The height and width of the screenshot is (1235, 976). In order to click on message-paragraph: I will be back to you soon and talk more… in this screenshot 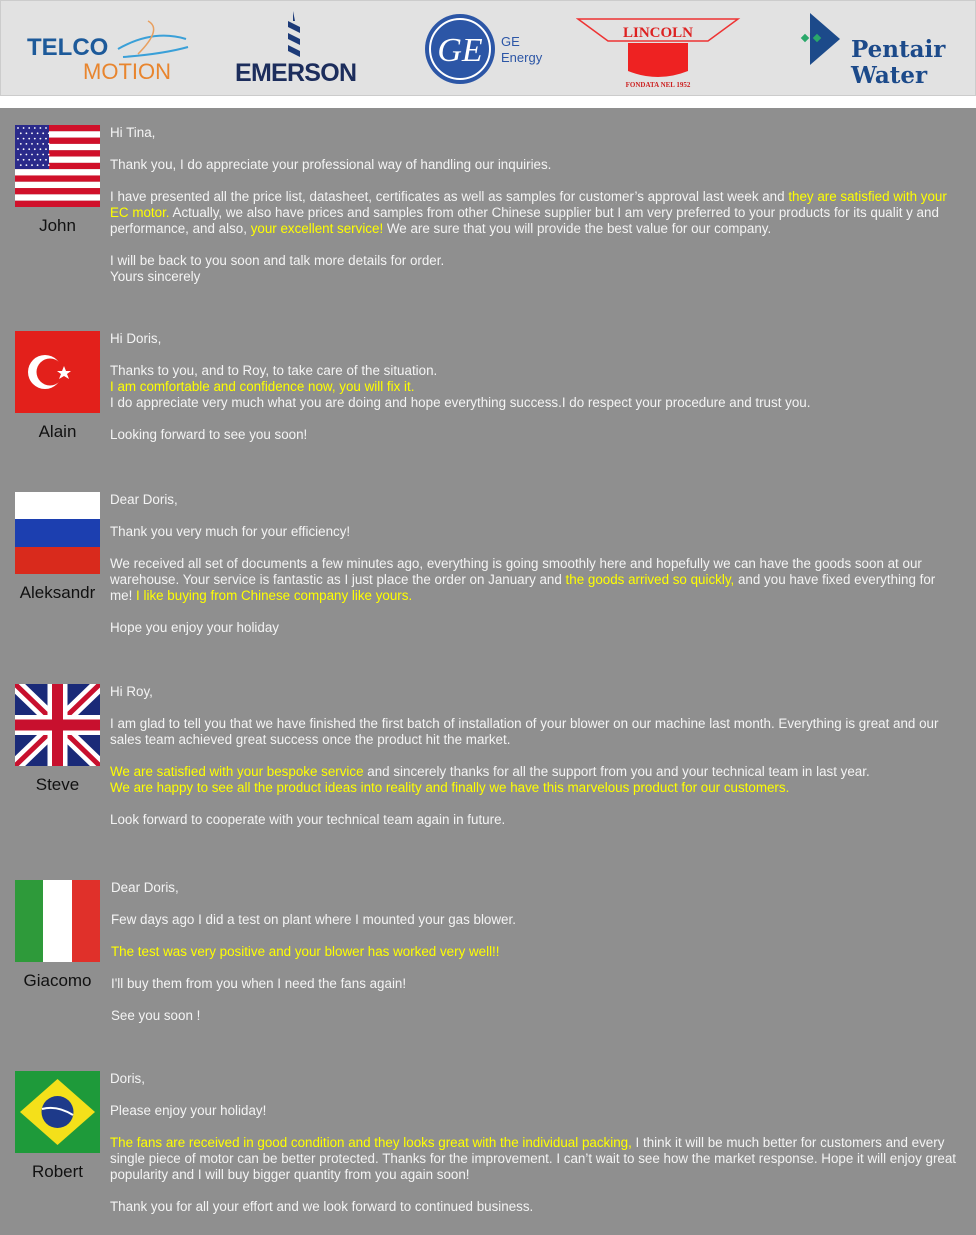, I will do `click(535, 269)`.